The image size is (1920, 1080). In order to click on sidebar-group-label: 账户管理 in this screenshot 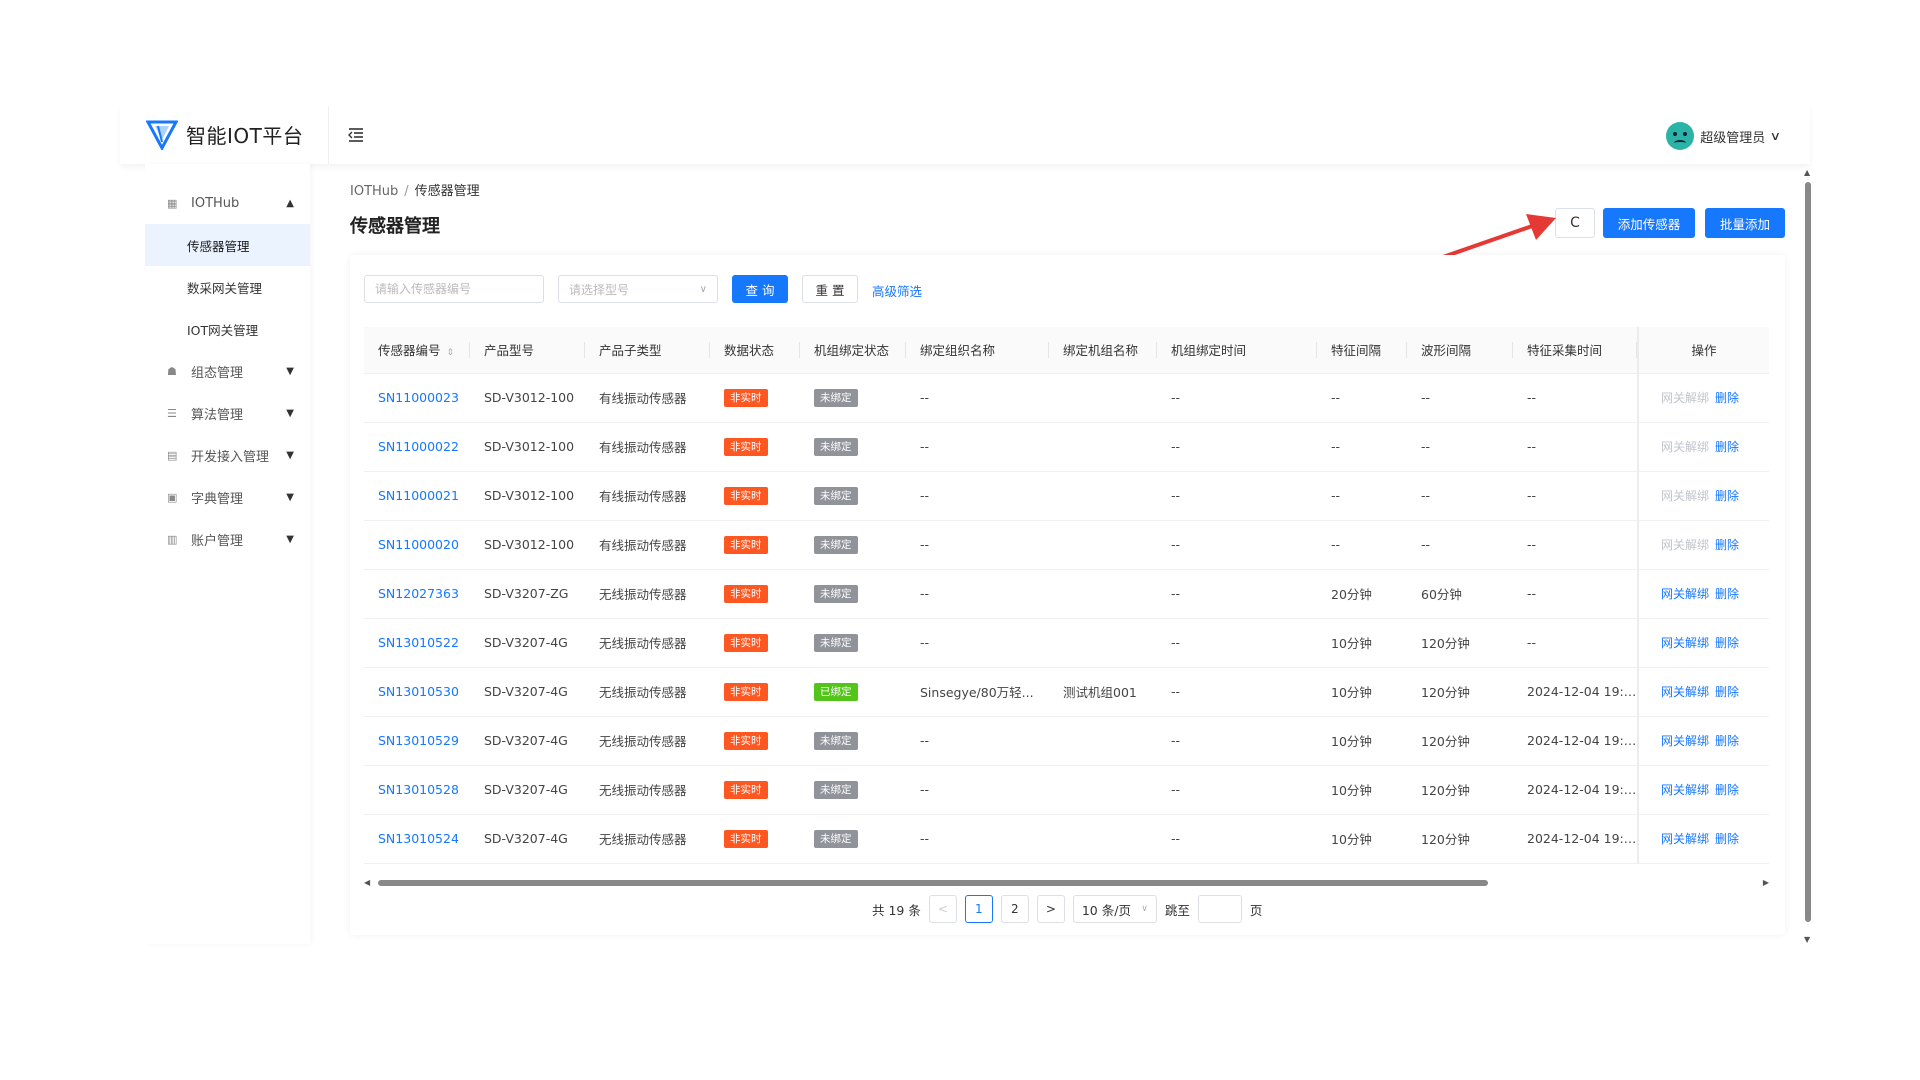, I will do `click(217, 541)`.